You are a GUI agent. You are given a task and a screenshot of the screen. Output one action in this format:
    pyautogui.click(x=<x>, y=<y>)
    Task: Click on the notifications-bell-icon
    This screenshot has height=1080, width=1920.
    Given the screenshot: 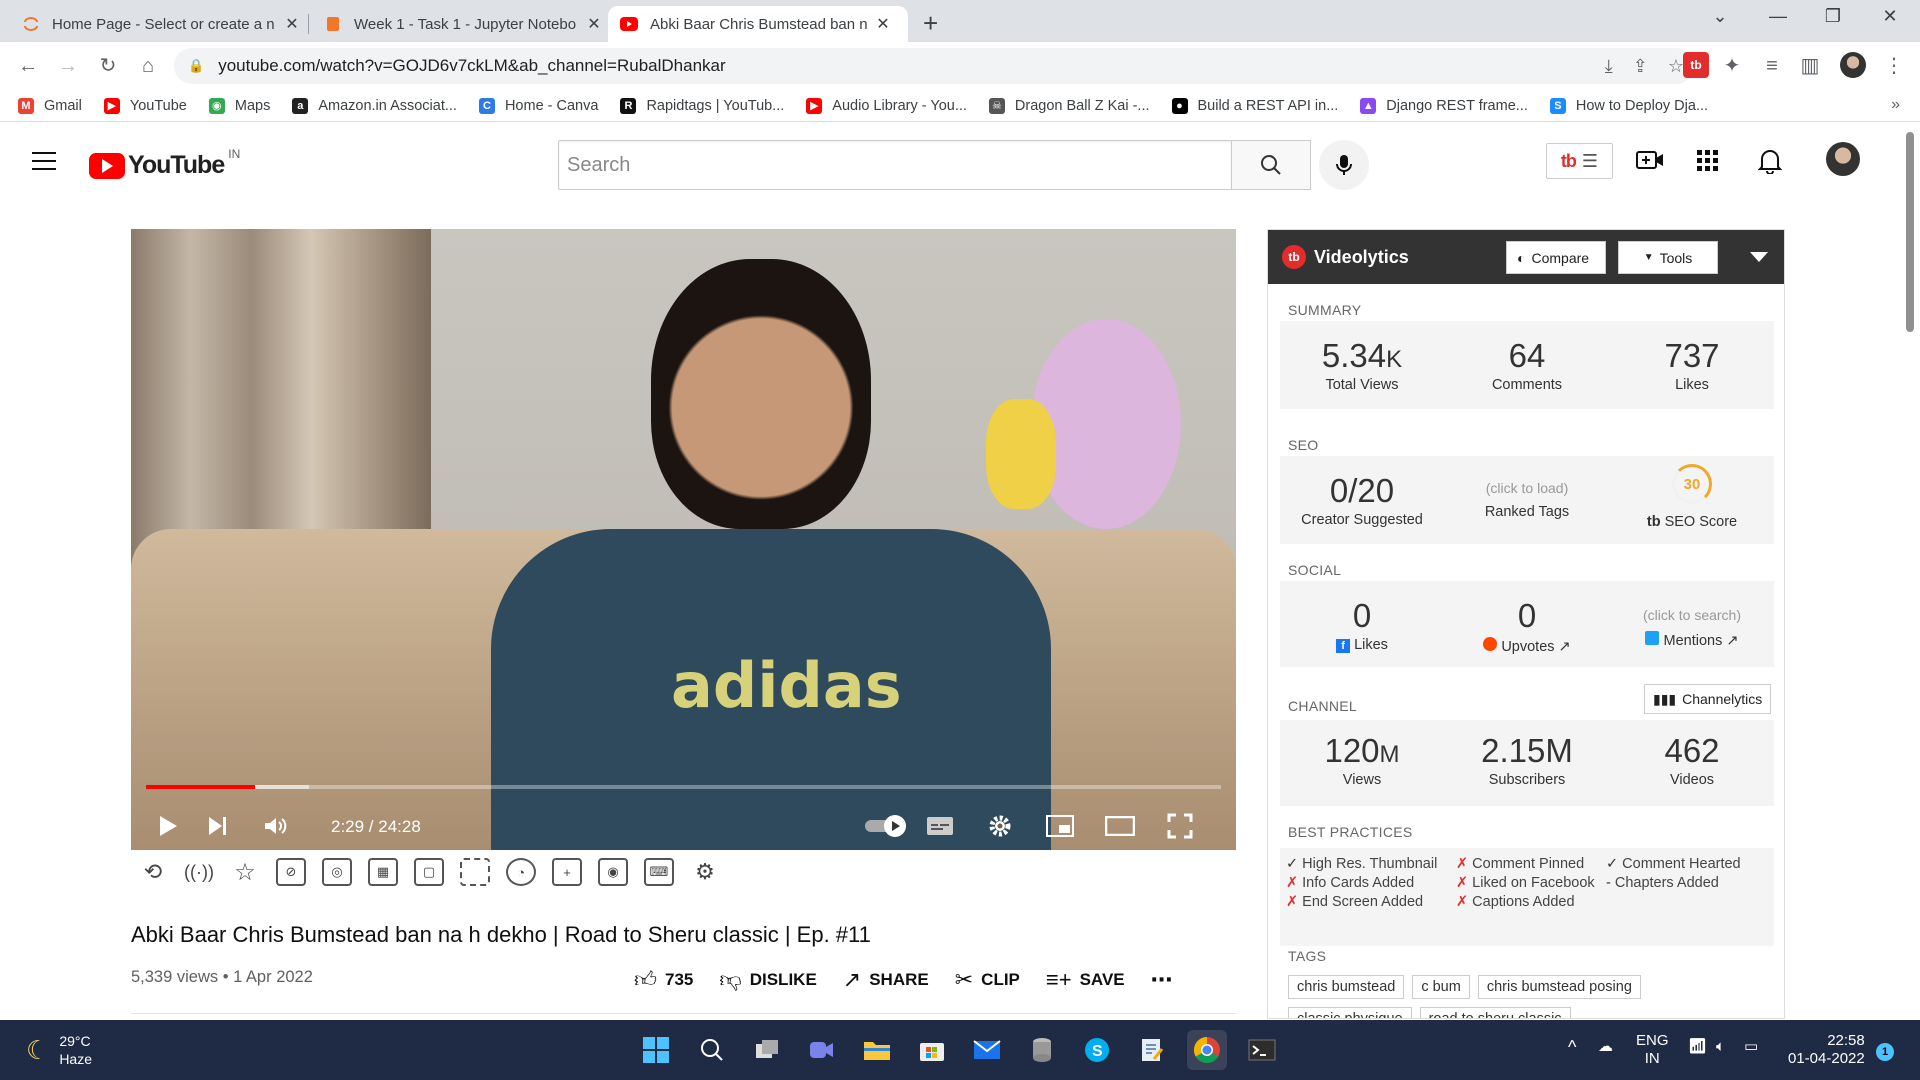 What is the action you would take?
    pyautogui.click(x=1770, y=163)
    